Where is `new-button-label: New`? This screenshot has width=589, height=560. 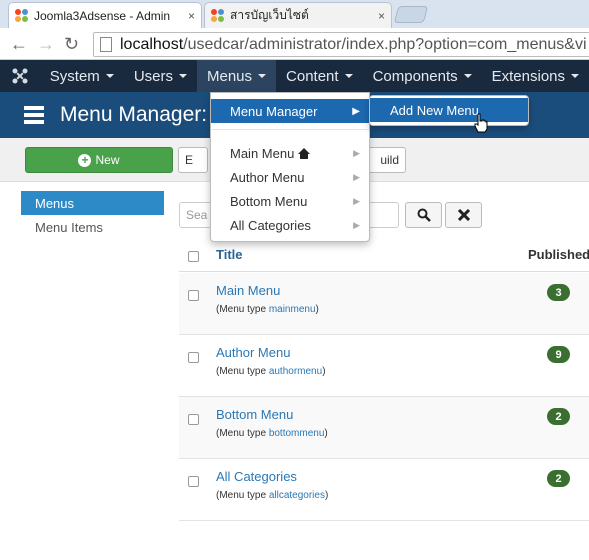
new-button-label: New is located at coordinates (107, 160).